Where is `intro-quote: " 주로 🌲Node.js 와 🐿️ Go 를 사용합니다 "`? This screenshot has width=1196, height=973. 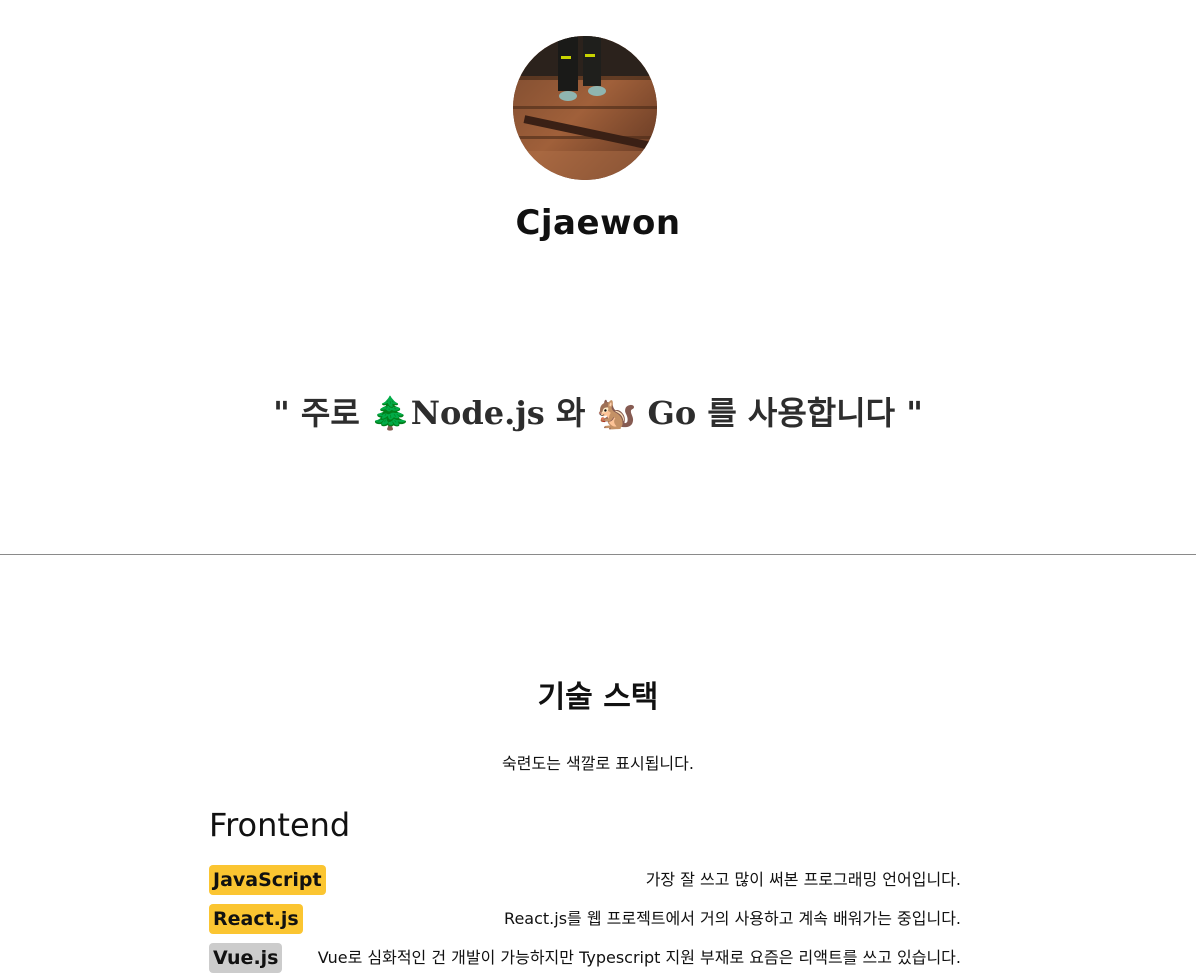 intro-quote: " 주로 🌲Node.js 와 🐿️ Go 를 사용합니다 " is located at coordinates (598, 413).